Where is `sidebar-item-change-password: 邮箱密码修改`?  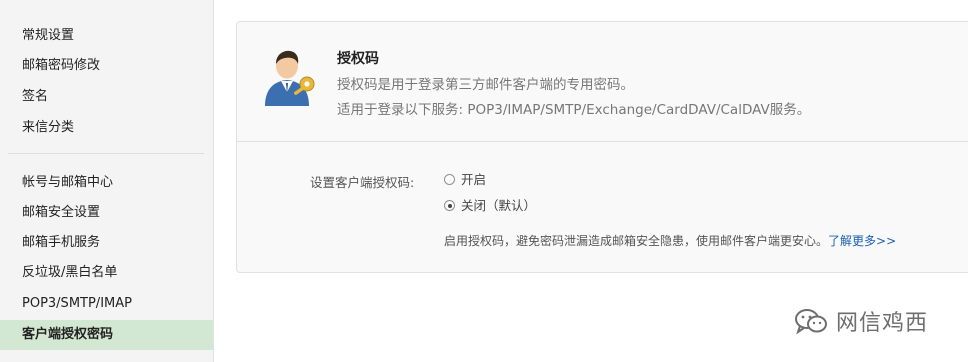 sidebar-item-change-password: 邮箱密码修改 is located at coordinates (106, 66).